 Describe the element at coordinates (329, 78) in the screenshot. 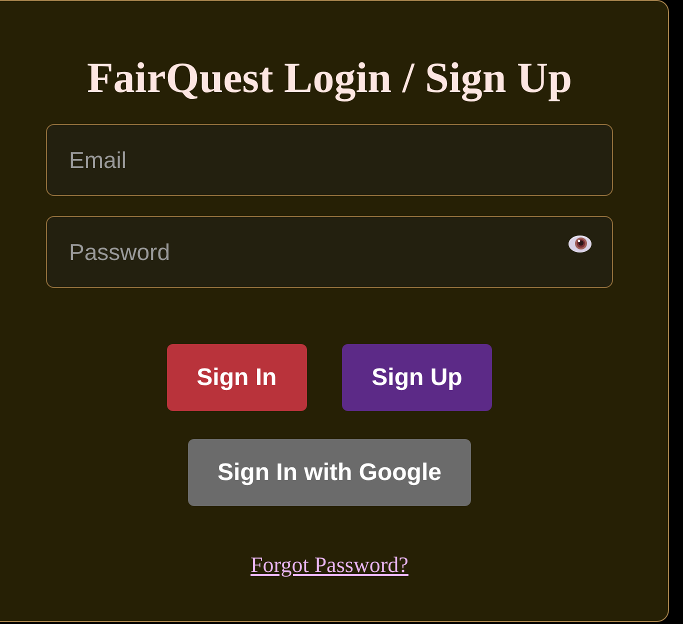

I see `page-title: FairQuest Login / Sign Up` at that location.